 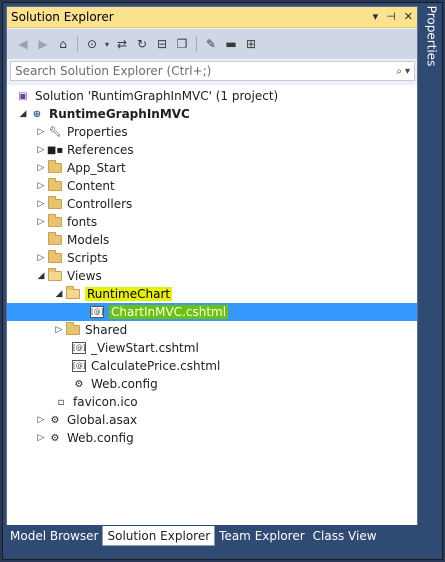 I want to click on tree-item-favicon: ▫ favicon.ico, so click(x=212, y=402).